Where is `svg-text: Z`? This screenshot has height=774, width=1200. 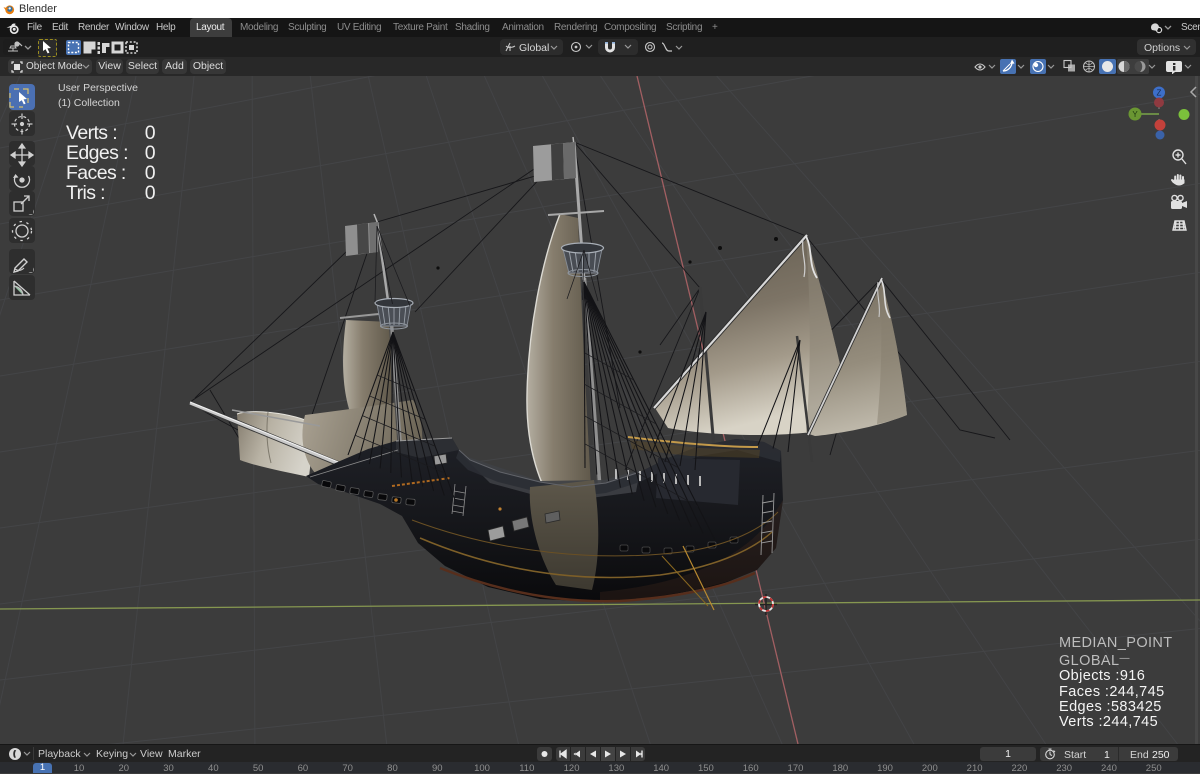 svg-text: Z is located at coordinates (1159, 93).